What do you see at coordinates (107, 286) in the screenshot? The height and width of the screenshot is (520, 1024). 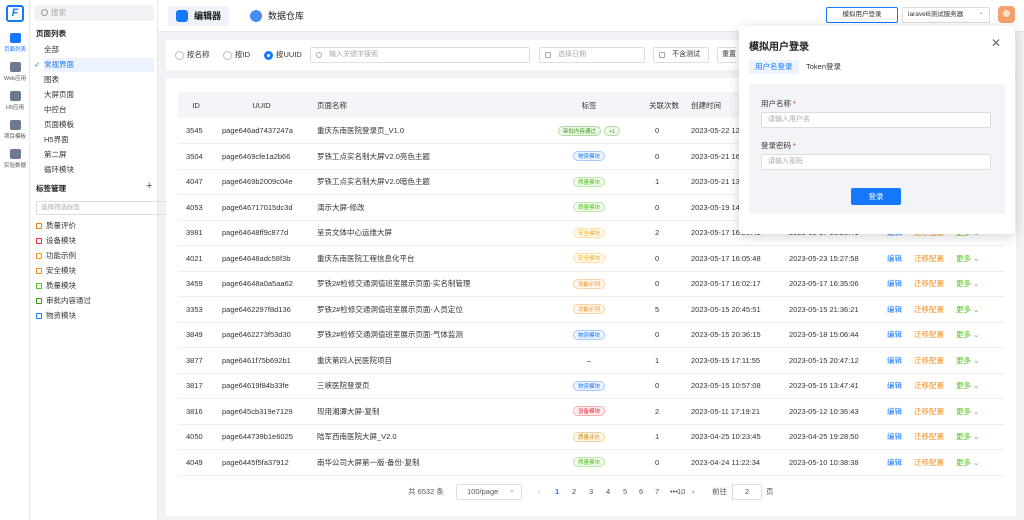 I see `tag-list-item: 质量模块3` at bounding box center [107, 286].